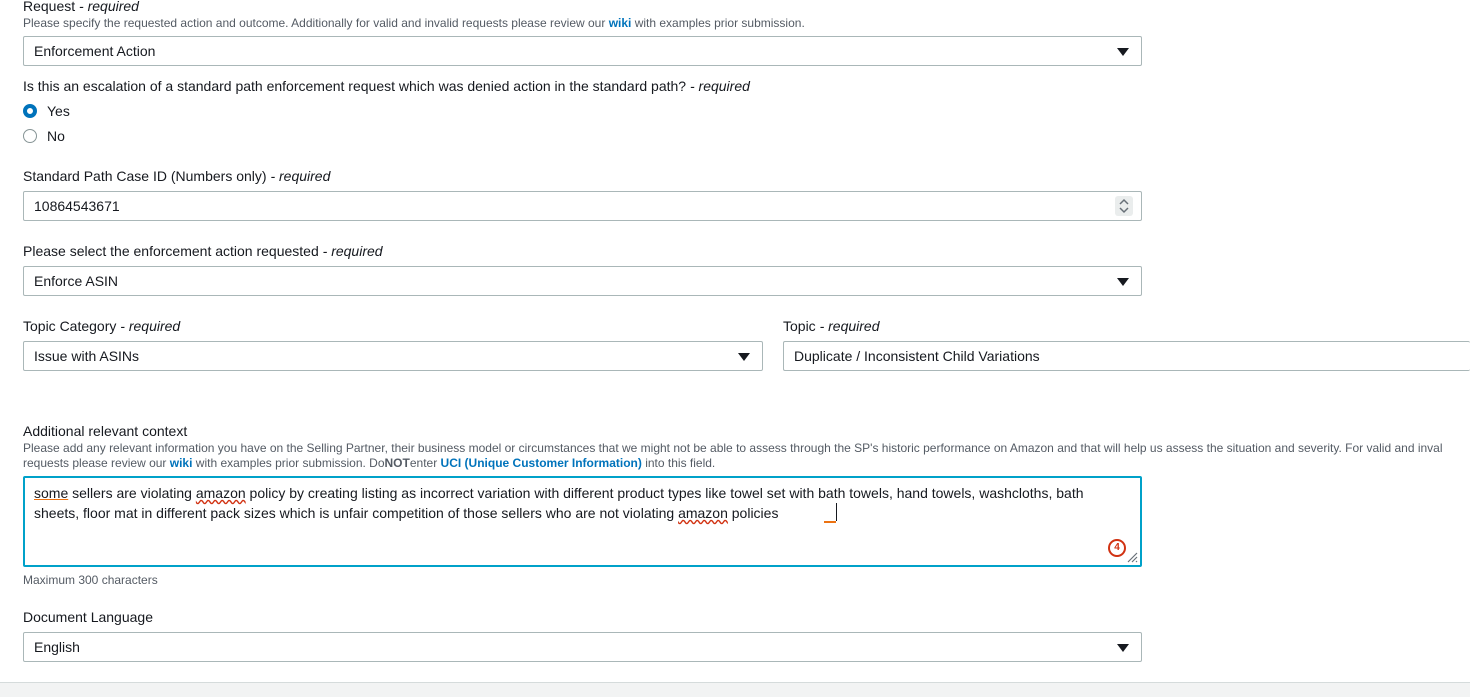  What do you see at coordinates (425, 463) in the screenshot?
I see `context-hint-text: enter` at bounding box center [425, 463].